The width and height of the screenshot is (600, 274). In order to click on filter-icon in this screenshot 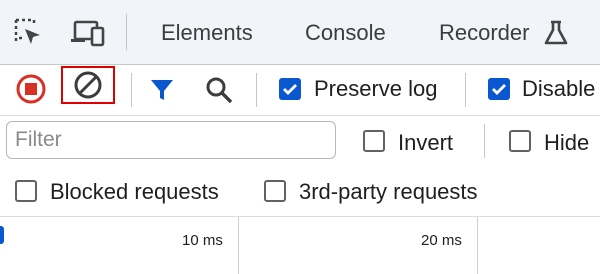, I will do `click(162, 90)`.